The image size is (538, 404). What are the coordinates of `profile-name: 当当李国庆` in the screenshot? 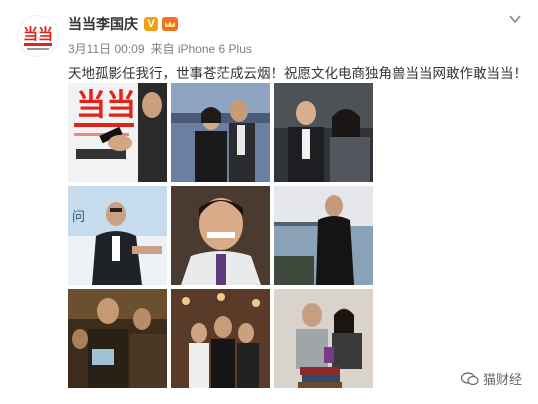 It's located at (103, 24).